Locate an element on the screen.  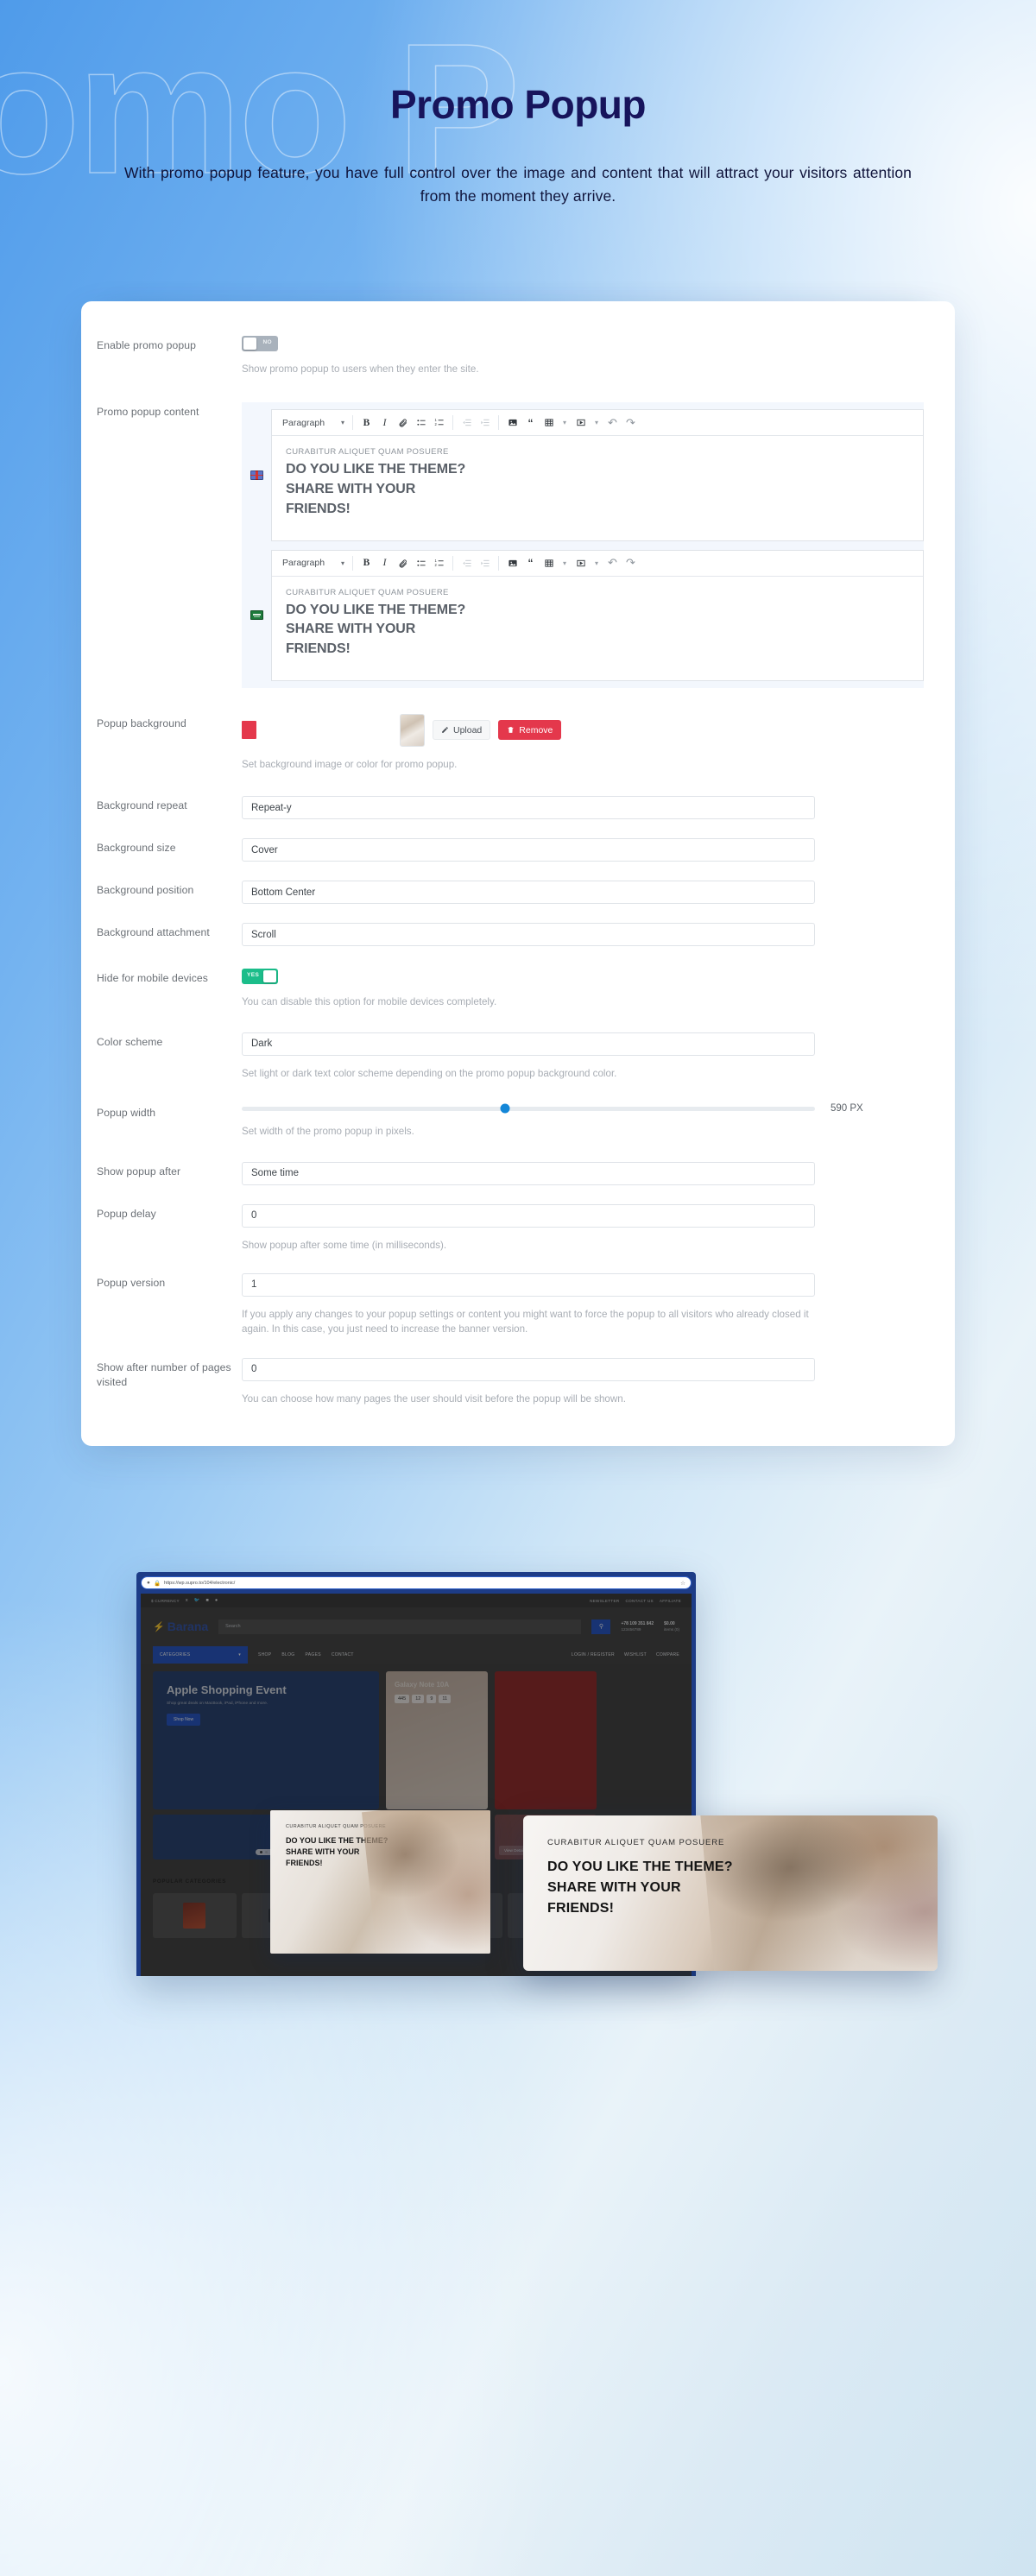
url-text: https://wp.supro.to/104/electronic/ is located at coordinates (200, 1583).